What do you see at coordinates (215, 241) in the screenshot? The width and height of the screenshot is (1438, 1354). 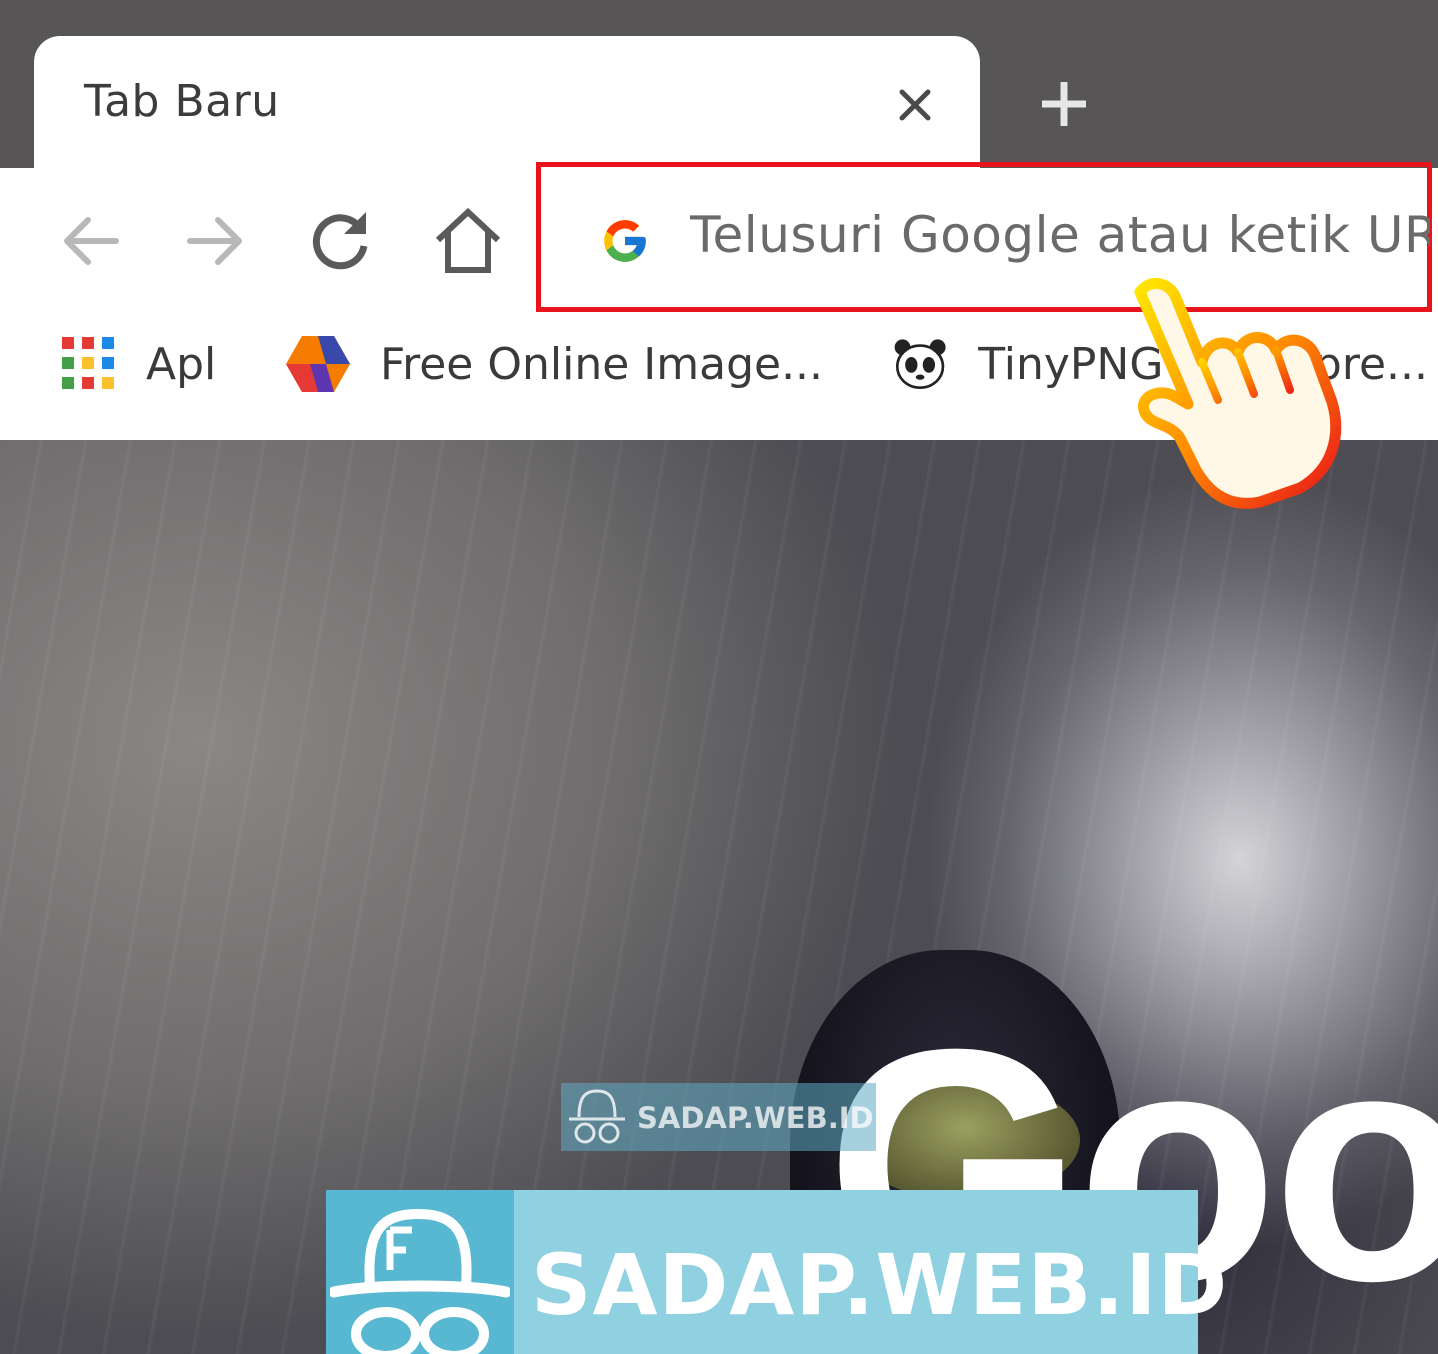 I see `forward-arrow-icon` at bounding box center [215, 241].